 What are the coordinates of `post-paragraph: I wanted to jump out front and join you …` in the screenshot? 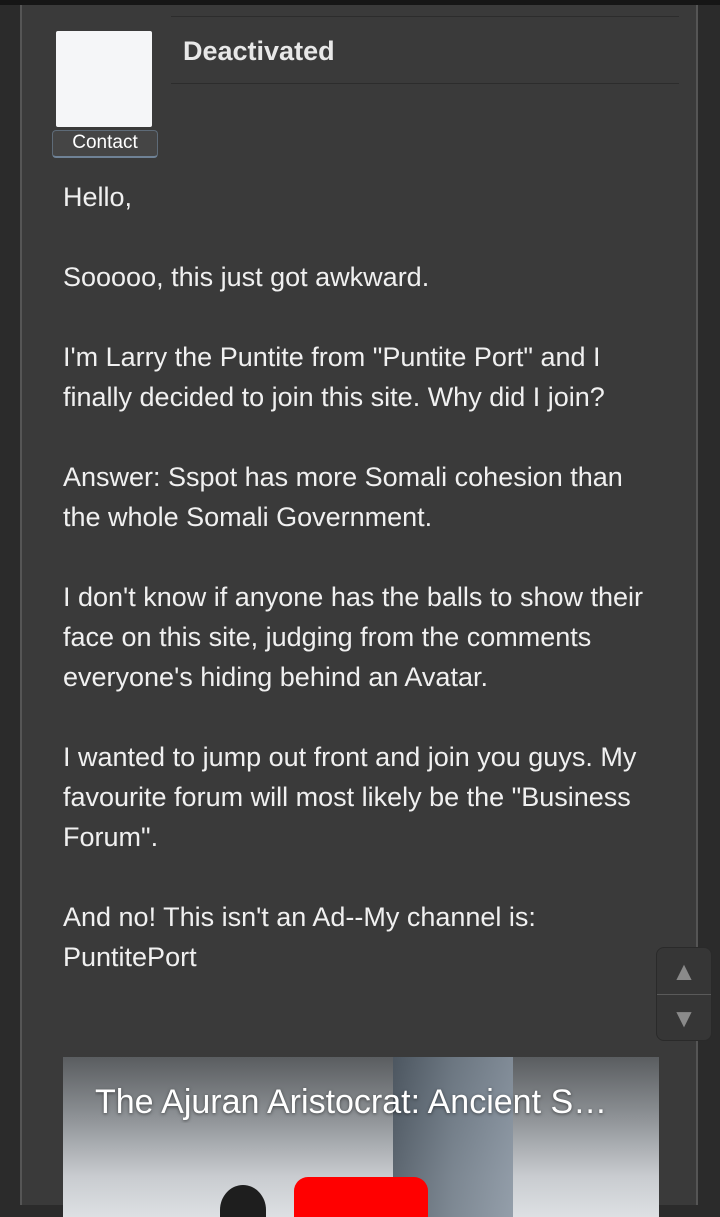 It's located at (350, 797).